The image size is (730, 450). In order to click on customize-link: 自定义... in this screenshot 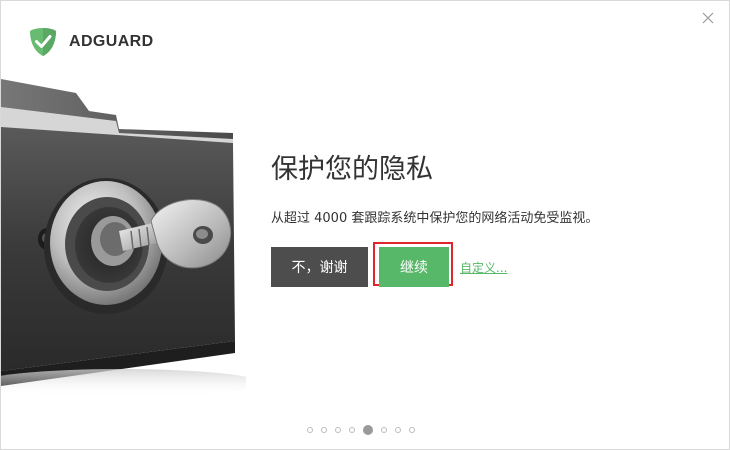, I will do `click(483, 267)`.